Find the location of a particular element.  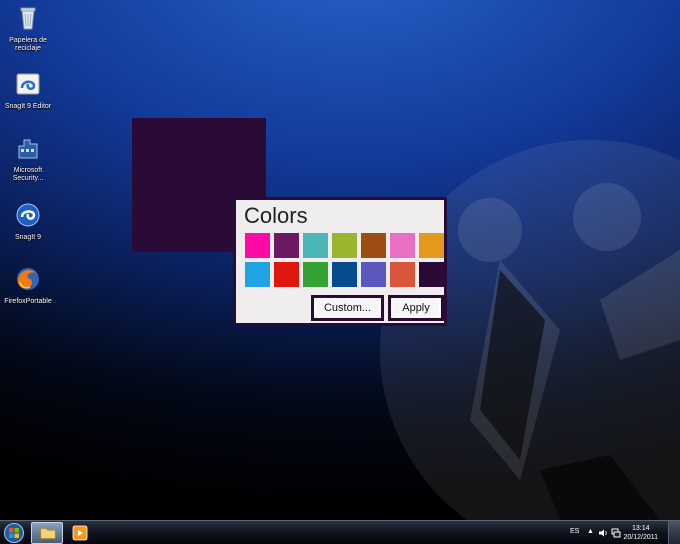

recycle-bin-icon is located at coordinates (28, 18).